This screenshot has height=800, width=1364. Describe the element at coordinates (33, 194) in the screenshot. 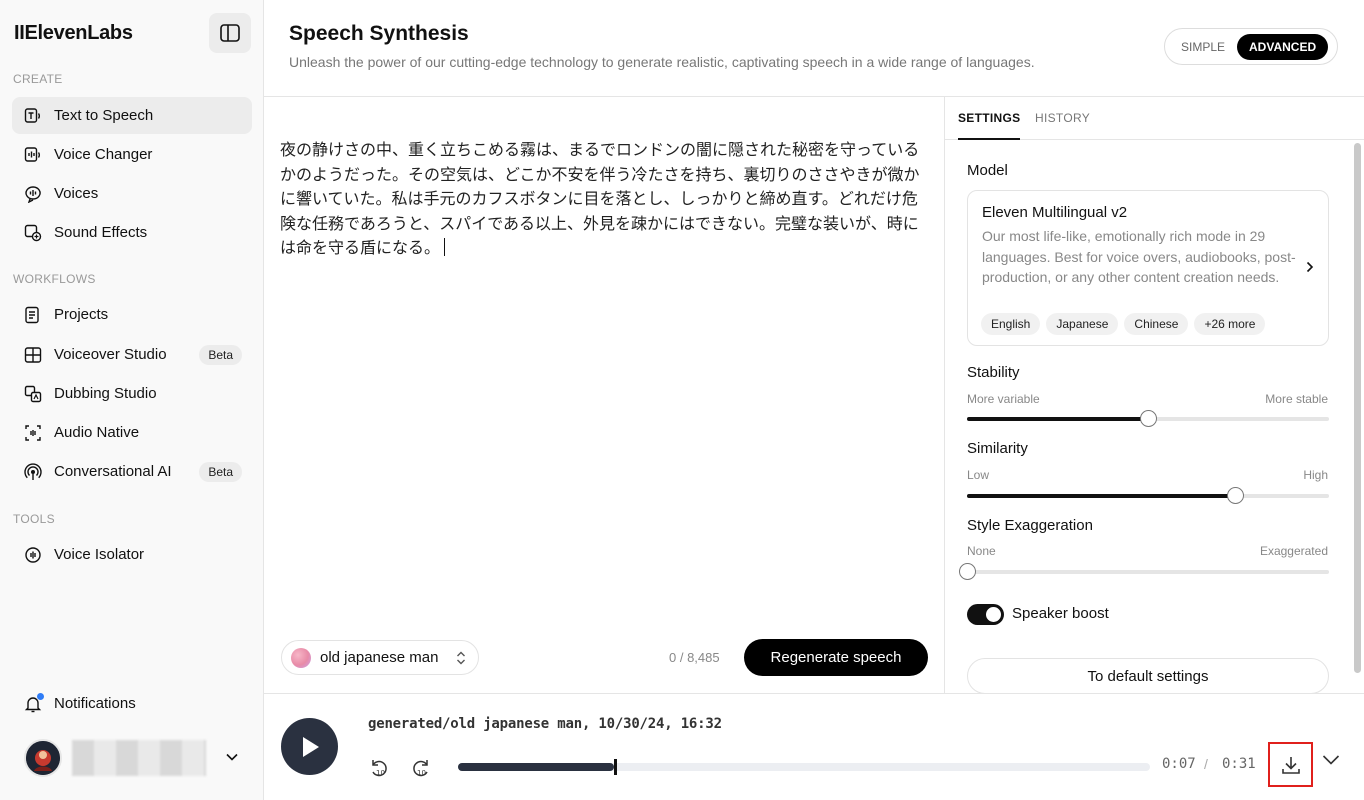

I see `voices-icon` at that location.